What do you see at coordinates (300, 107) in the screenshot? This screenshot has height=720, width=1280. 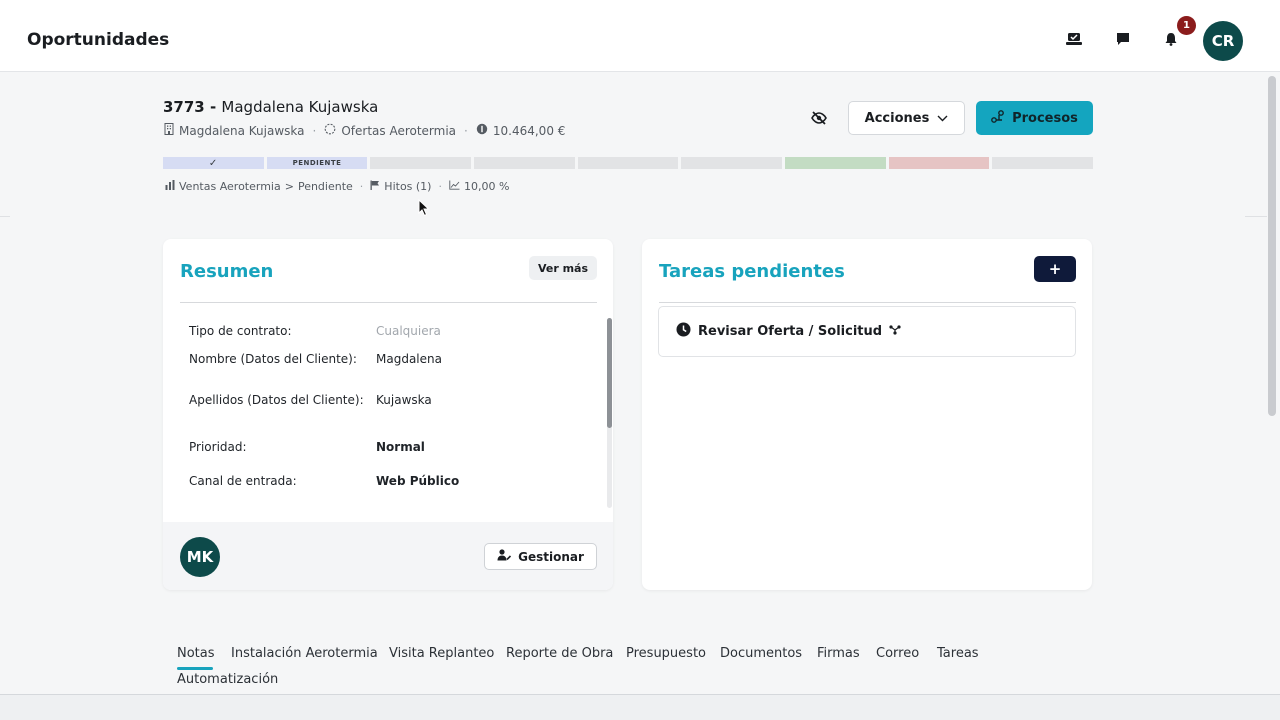 I see `record-name: Magdalena Kujawska` at bounding box center [300, 107].